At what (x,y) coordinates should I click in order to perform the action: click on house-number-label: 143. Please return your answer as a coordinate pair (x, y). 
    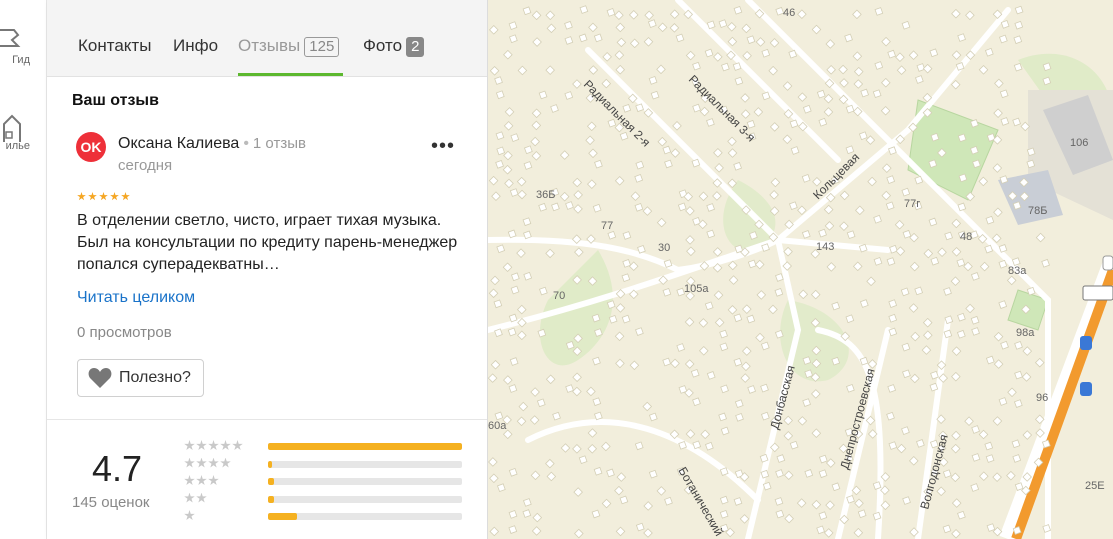
    Looking at the image, I should click on (825, 247).